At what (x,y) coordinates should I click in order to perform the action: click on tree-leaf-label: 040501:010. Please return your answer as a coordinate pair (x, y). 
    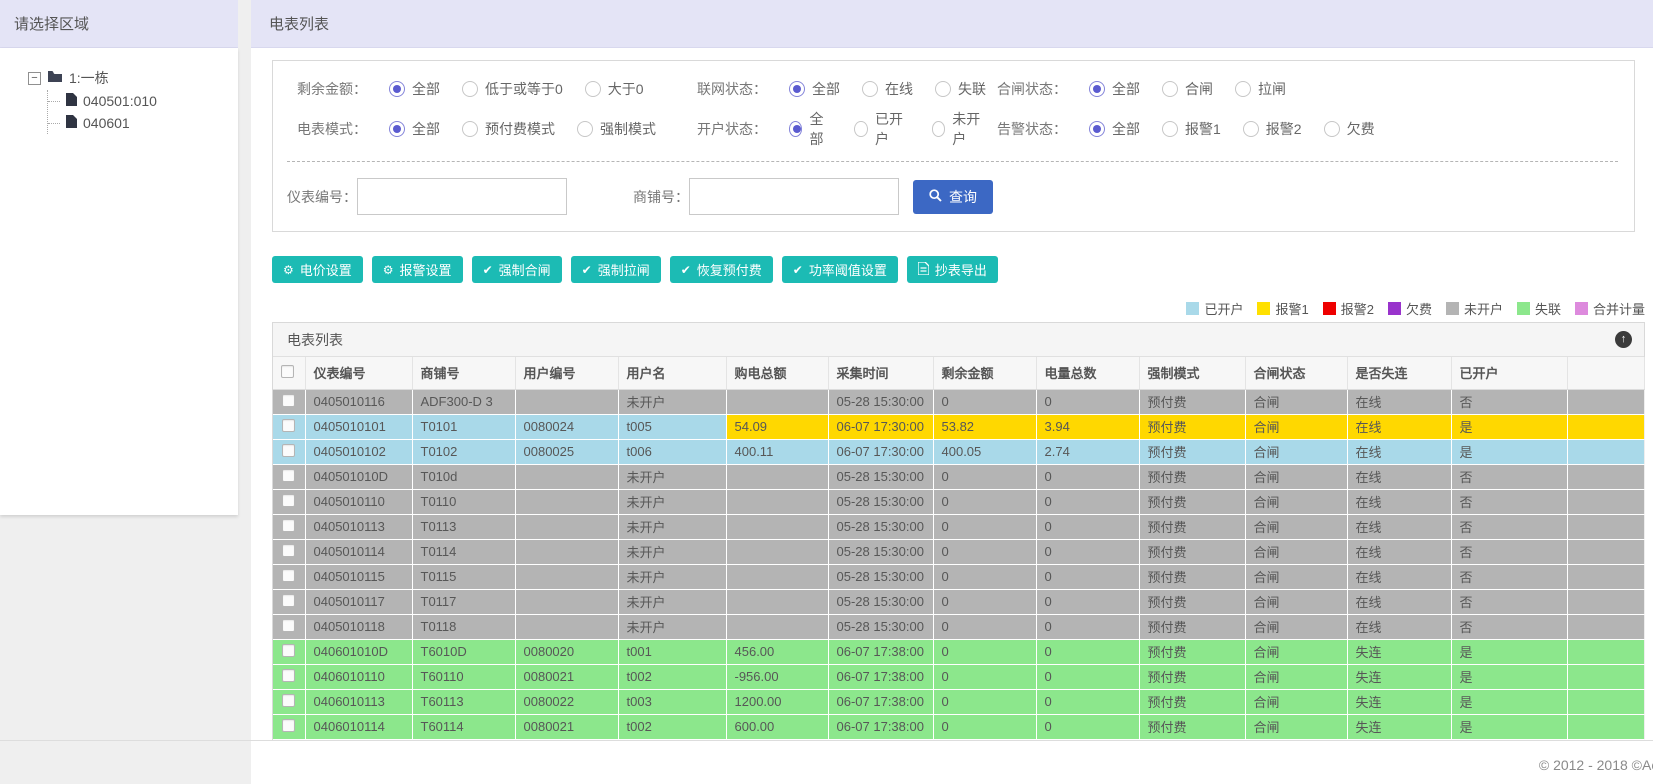
    Looking at the image, I should click on (120, 101).